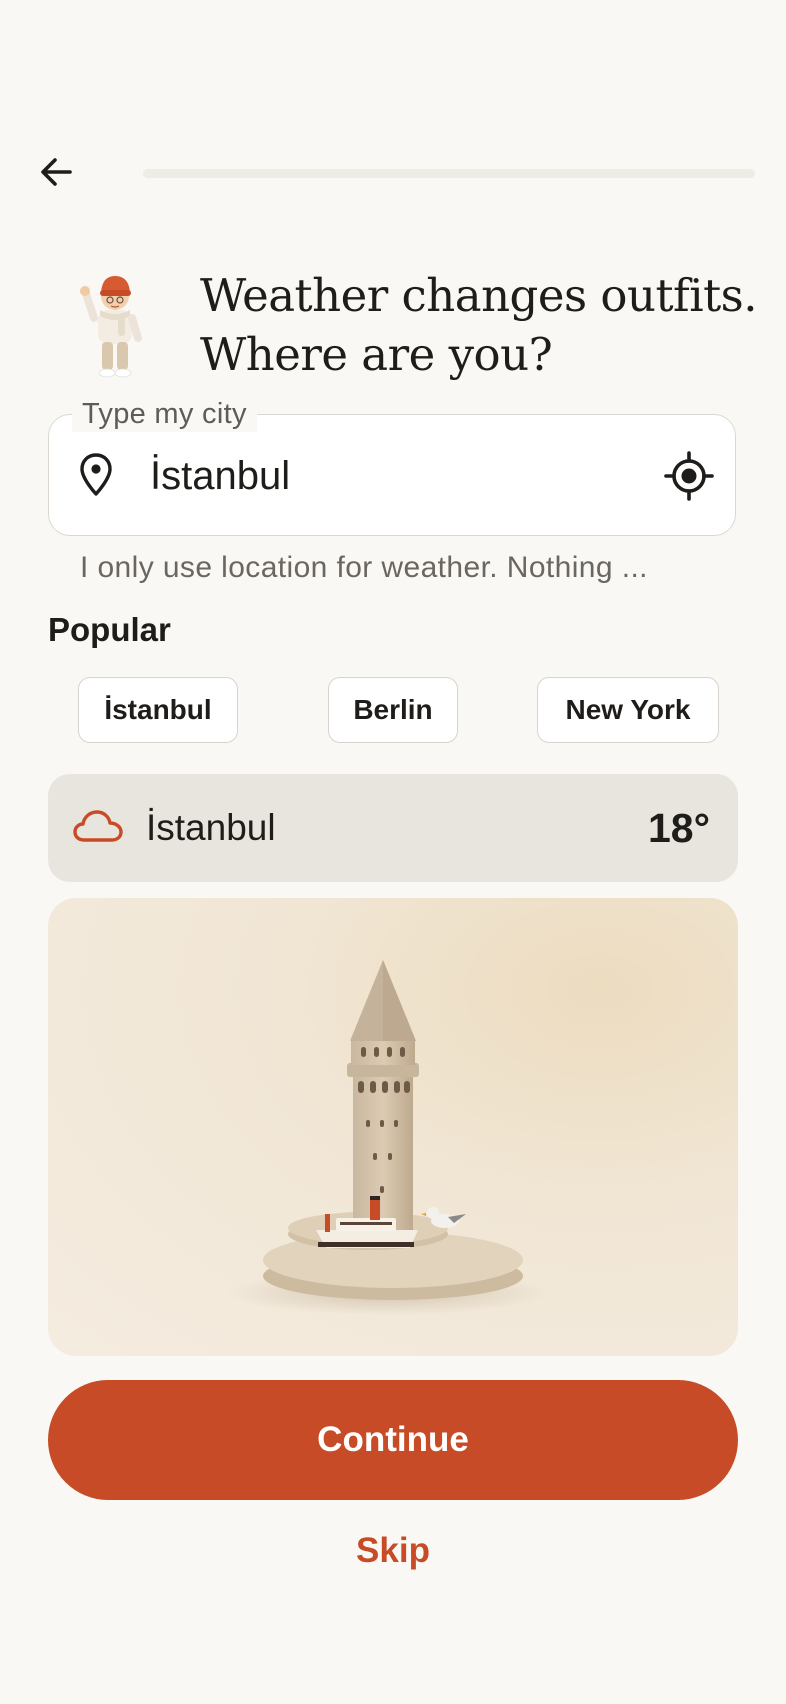 The width and height of the screenshot is (786, 1704). What do you see at coordinates (388, 1137) in the screenshot?
I see `galata-tower-illustration` at bounding box center [388, 1137].